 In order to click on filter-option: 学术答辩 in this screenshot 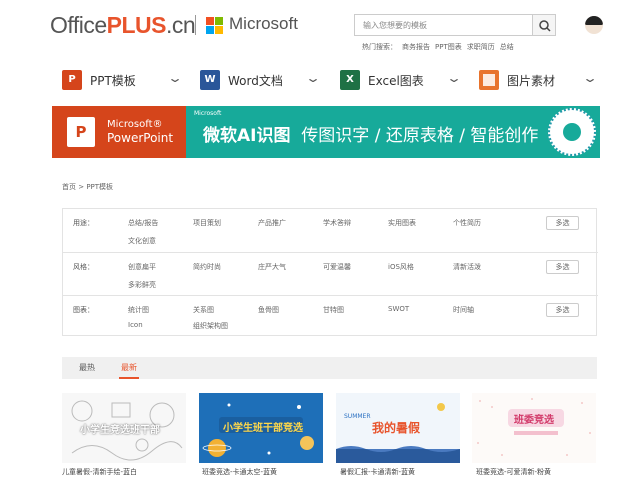, I will do `click(337, 223)`.